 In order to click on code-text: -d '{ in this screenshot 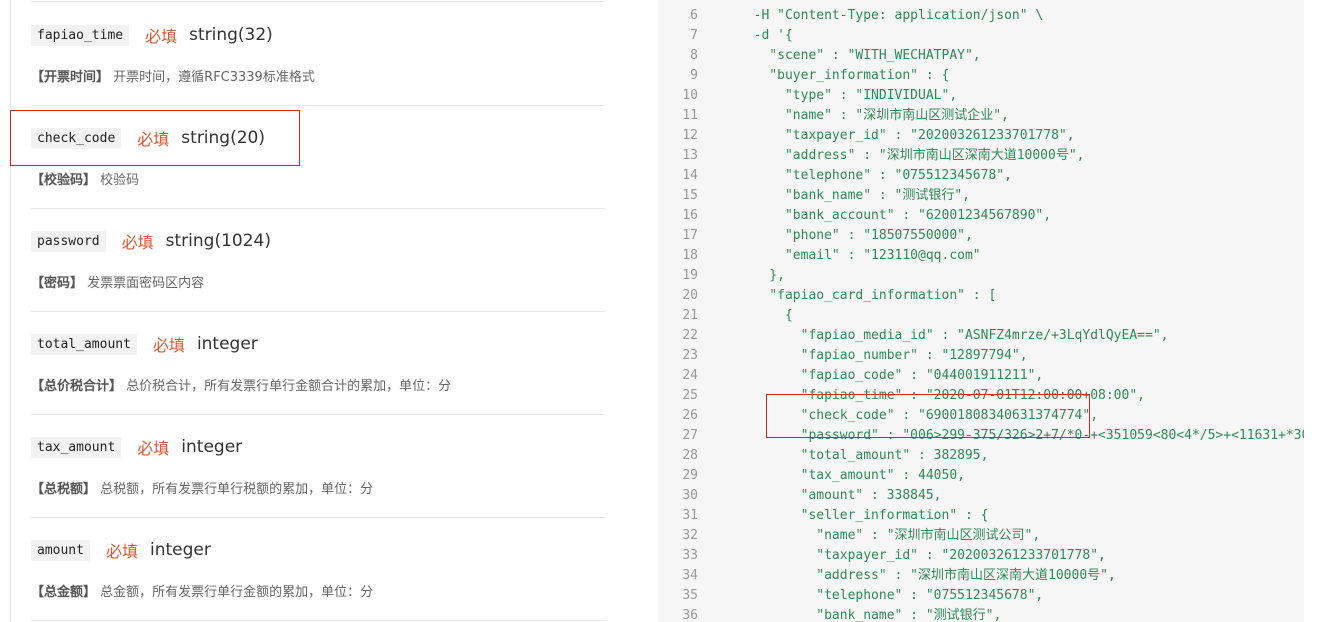, I will do `click(765, 35)`.